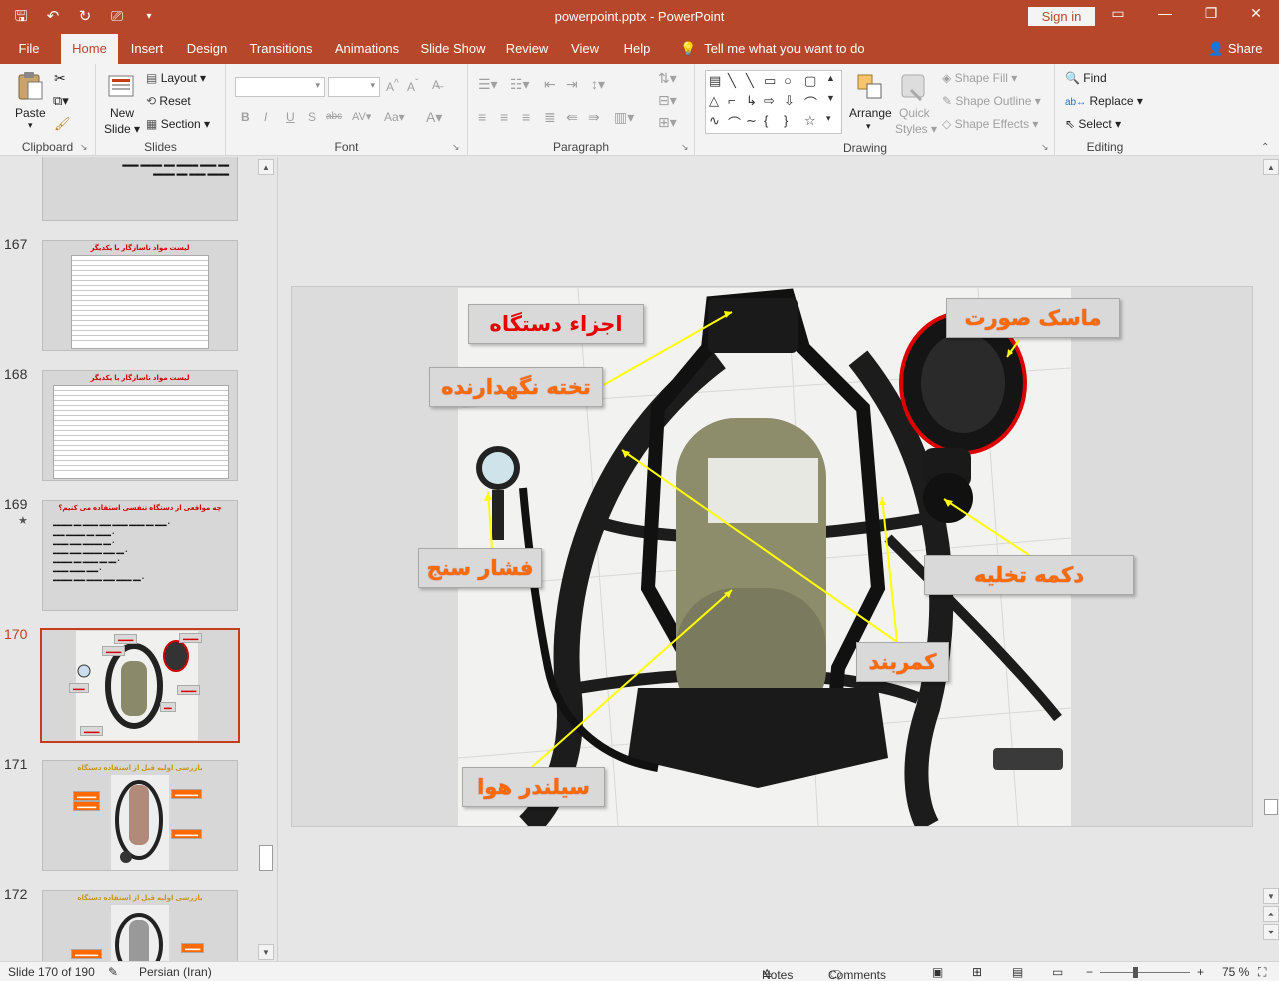 Image resolution: width=1279 pixels, height=981 pixels. Describe the element at coordinates (84, 147) in the screenshot. I see `clipboard-launcher-icon: ↘` at that location.